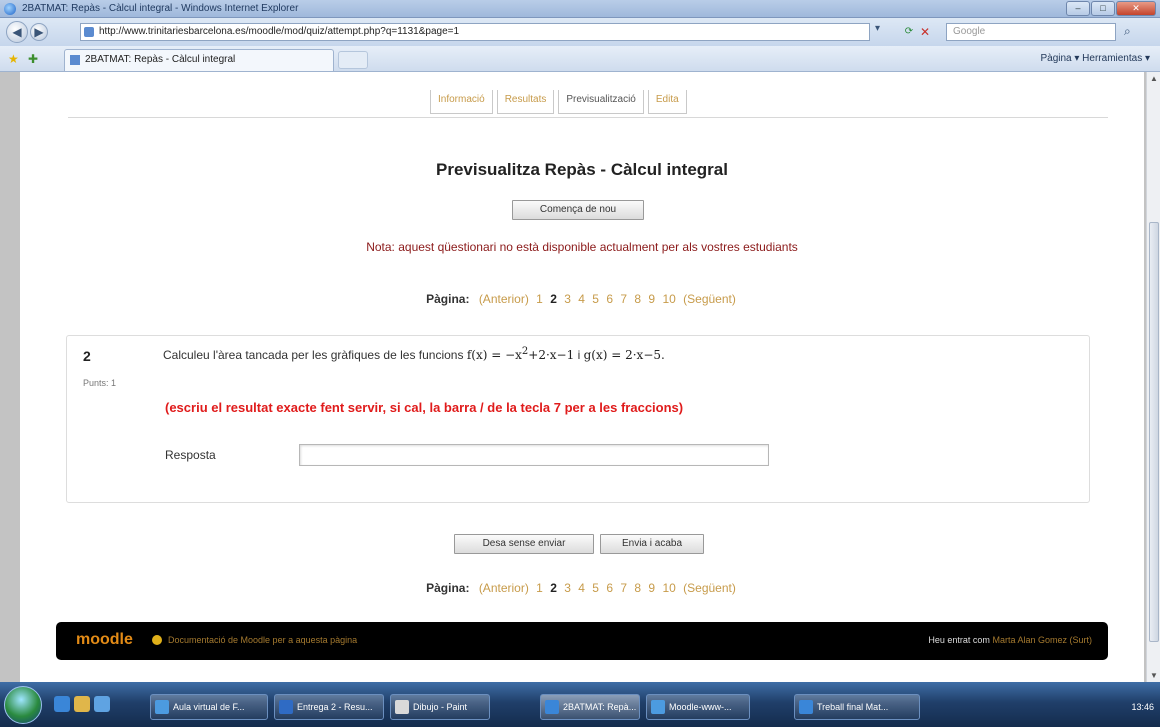  What do you see at coordinates (1081, 640) in the screenshot?
I see `logout-link: (Surt)` at bounding box center [1081, 640].